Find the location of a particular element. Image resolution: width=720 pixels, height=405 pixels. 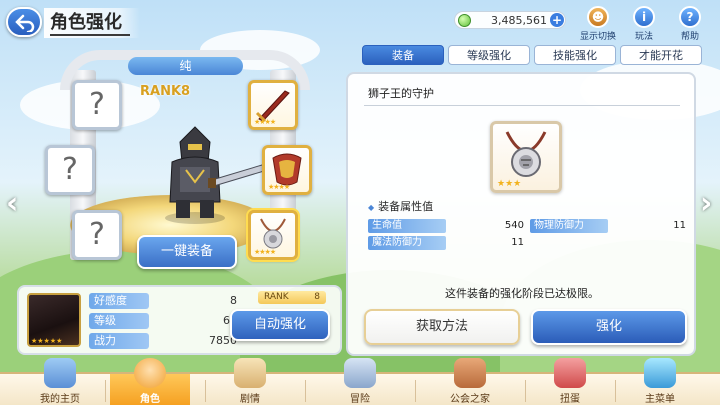

equipment-preview: ★★★ is located at coordinates (526, 157).